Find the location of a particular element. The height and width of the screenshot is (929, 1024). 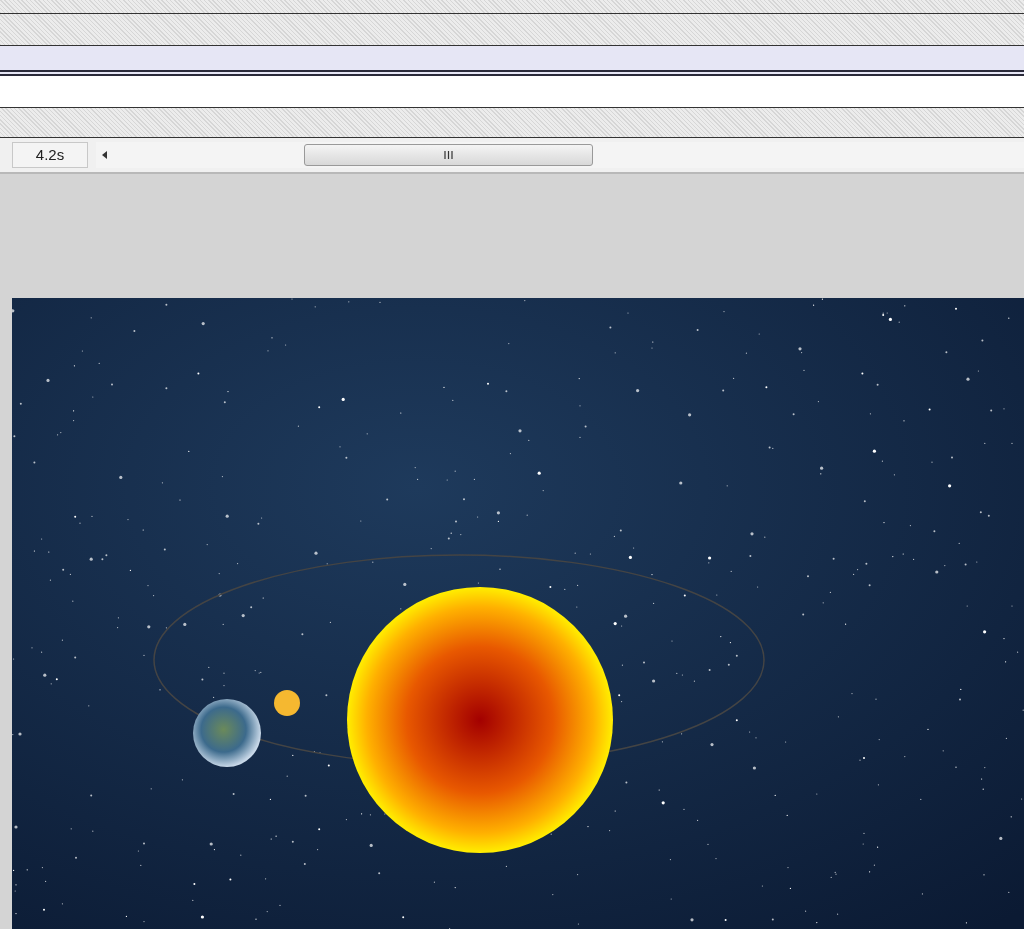

grip-icon is located at coordinates (448, 155).